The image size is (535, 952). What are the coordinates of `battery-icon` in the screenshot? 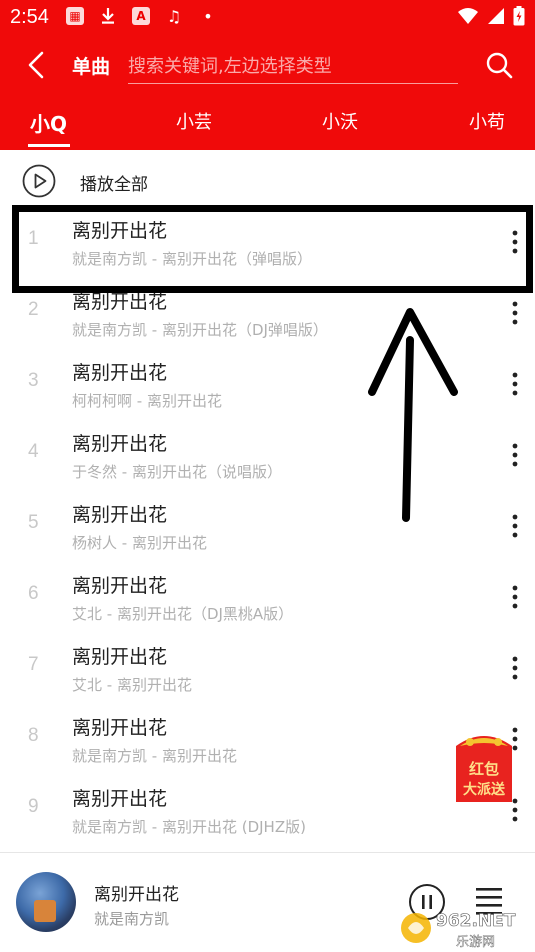 It's located at (519, 18).